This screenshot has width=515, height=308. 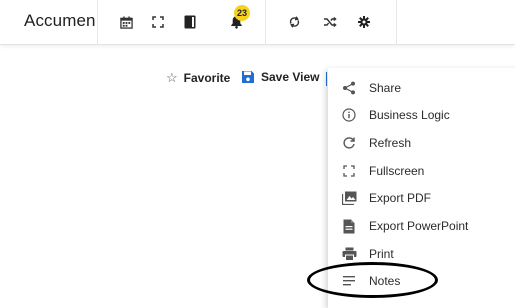 I want to click on calendar-icon, so click(x=126, y=22).